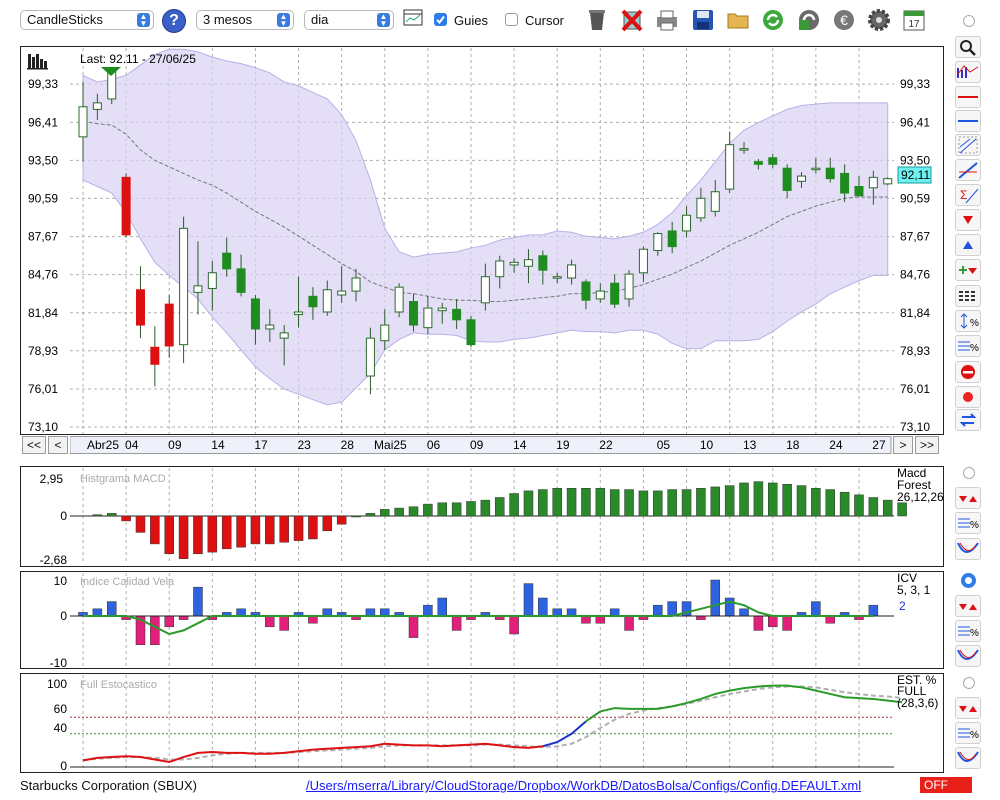 The image size is (1000, 800). Describe the element at coordinates (511, 19) in the screenshot. I see `cursor-checkbox` at that location.